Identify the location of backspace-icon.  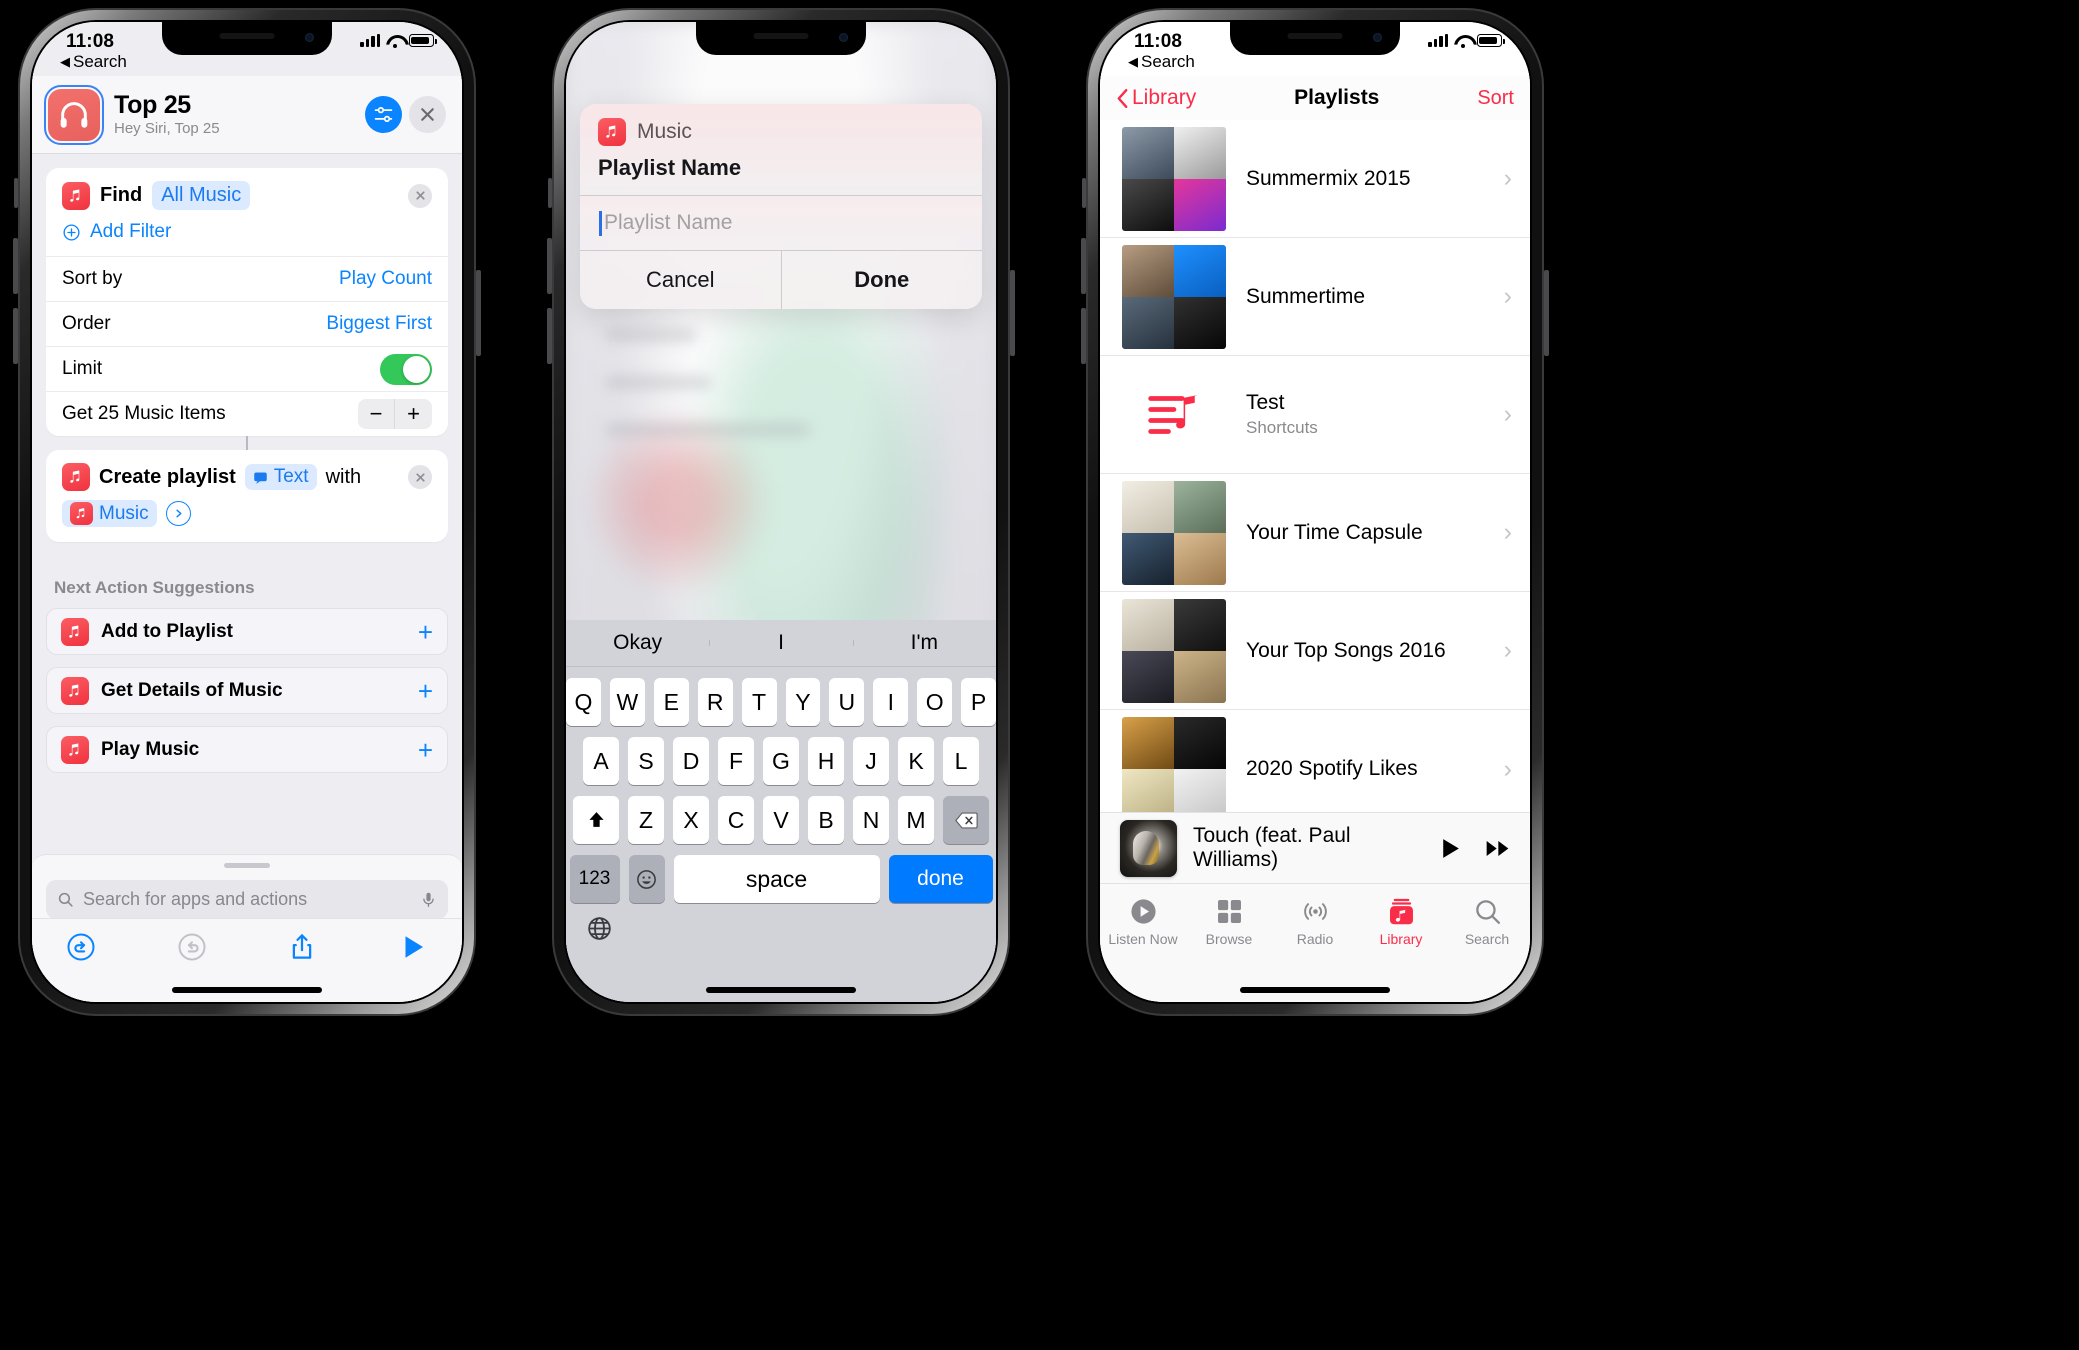
(966, 820).